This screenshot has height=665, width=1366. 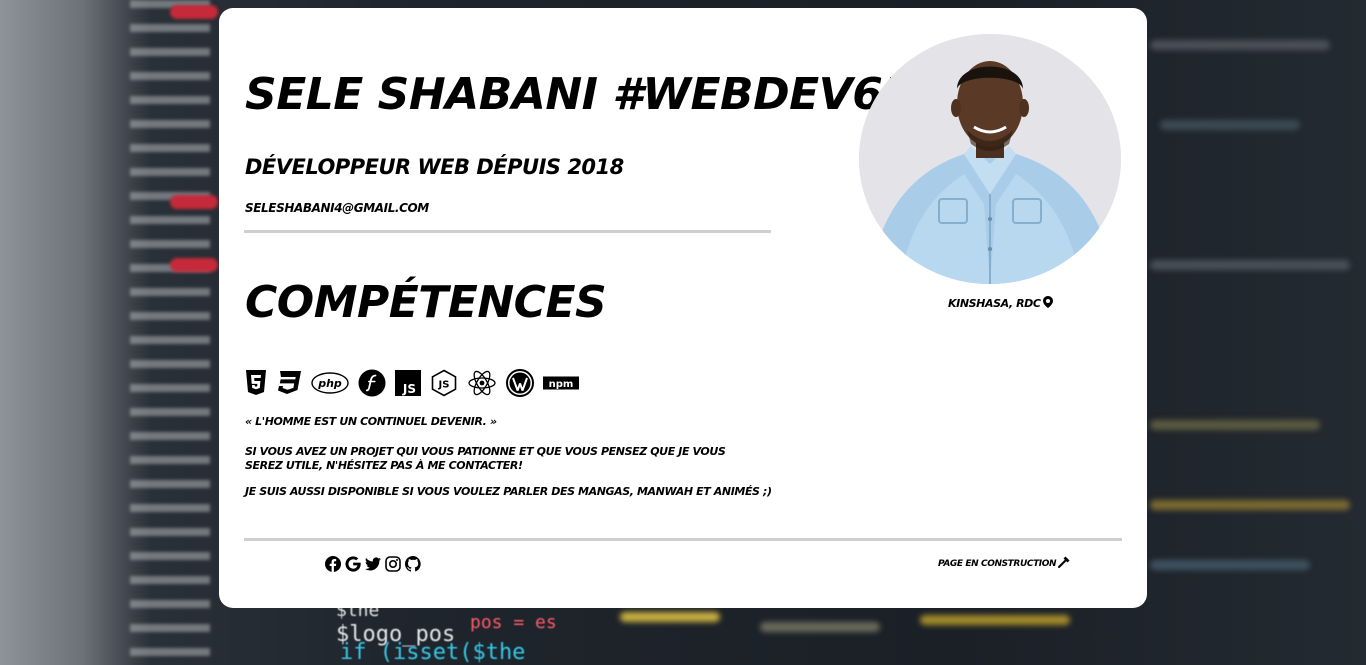 I want to click on location-label: KINSHASA, RDC, so click(x=1000, y=303).